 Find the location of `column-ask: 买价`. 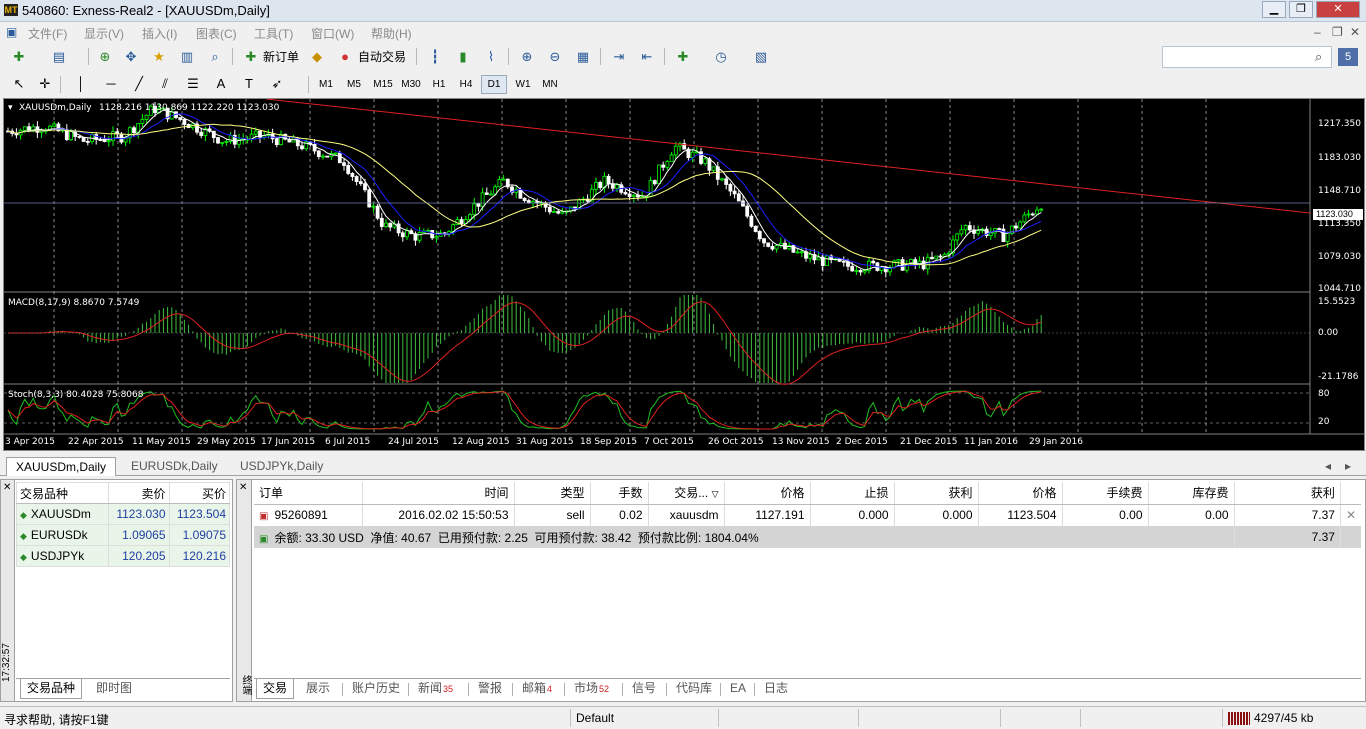

column-ask: 买价 is located at coordinates (199, 493).